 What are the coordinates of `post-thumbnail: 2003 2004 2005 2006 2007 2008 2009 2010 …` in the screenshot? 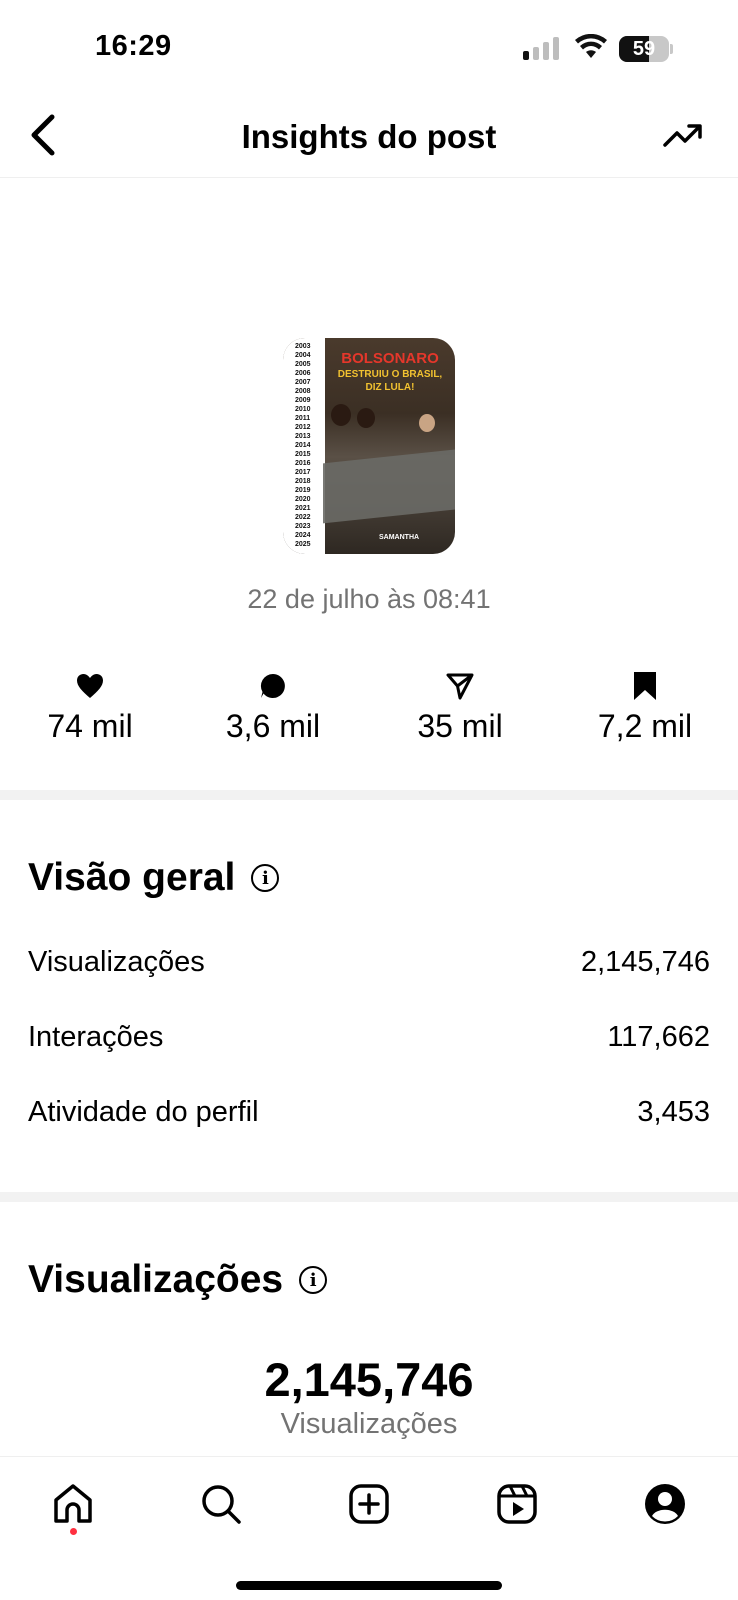 It's located at (369, 446).